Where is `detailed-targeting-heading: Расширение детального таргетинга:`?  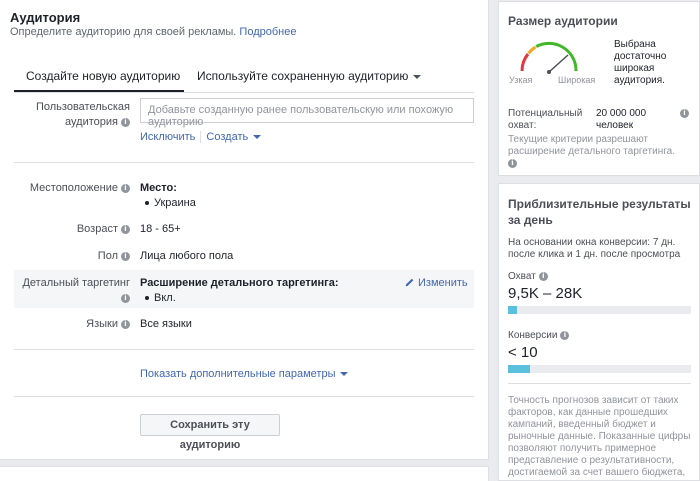
detailed-targeting-heading: Расширение детального таргетинга: is located at coordinates (239, 283).